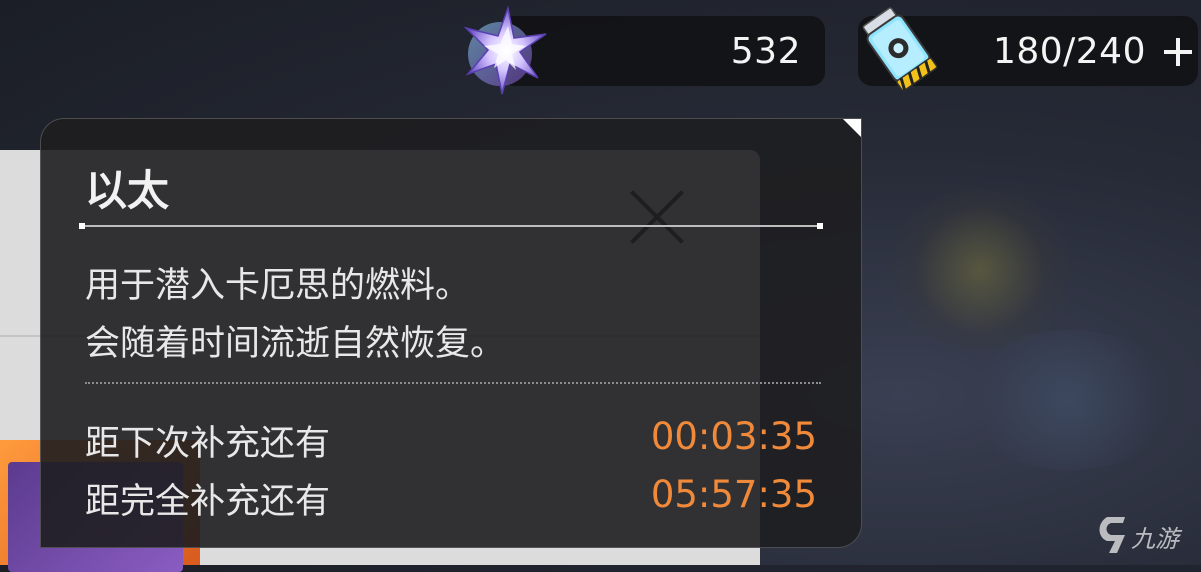 The image size is (1201, 572). I want to click on jiuyou-logo: 九游, so click(1141, 535).